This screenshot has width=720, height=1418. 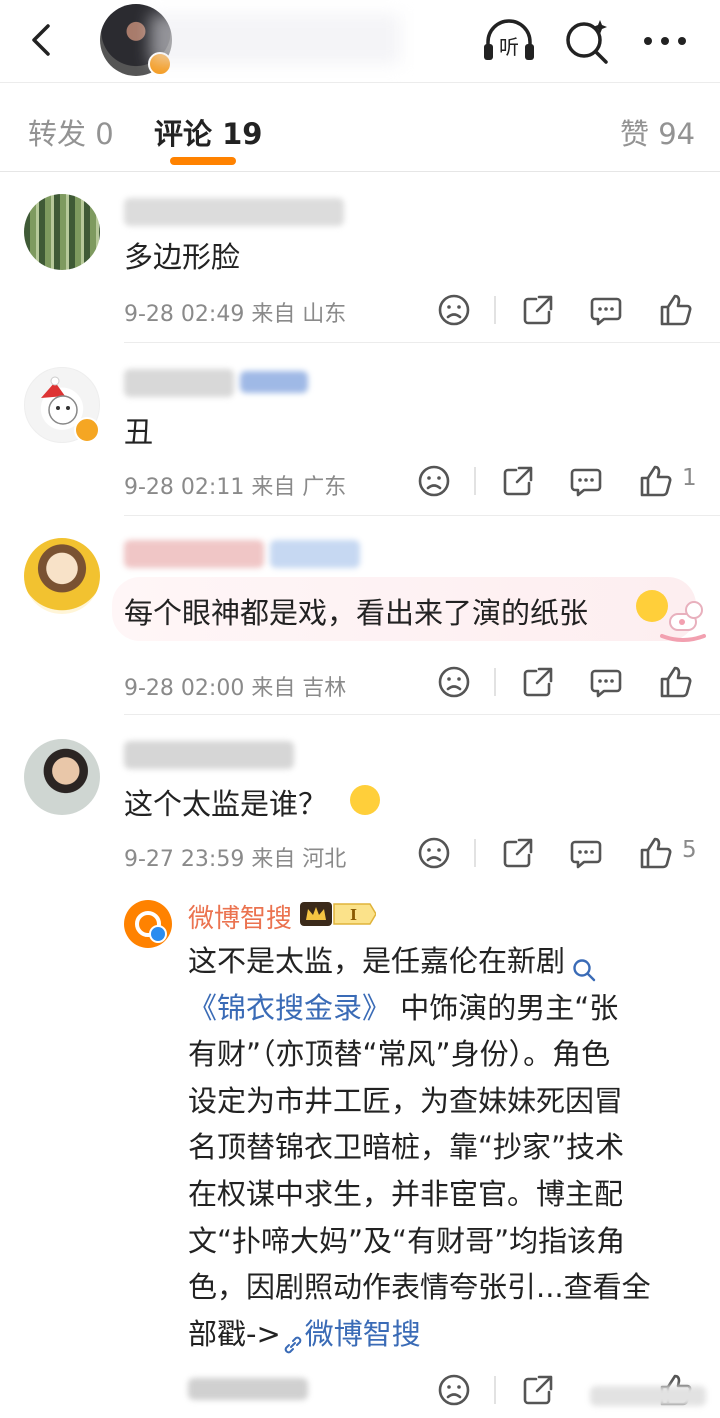 What do you see at coordinates (509, 47) in the screenshot?
I see `svg-text: 听` at bounding box center [509, 47].